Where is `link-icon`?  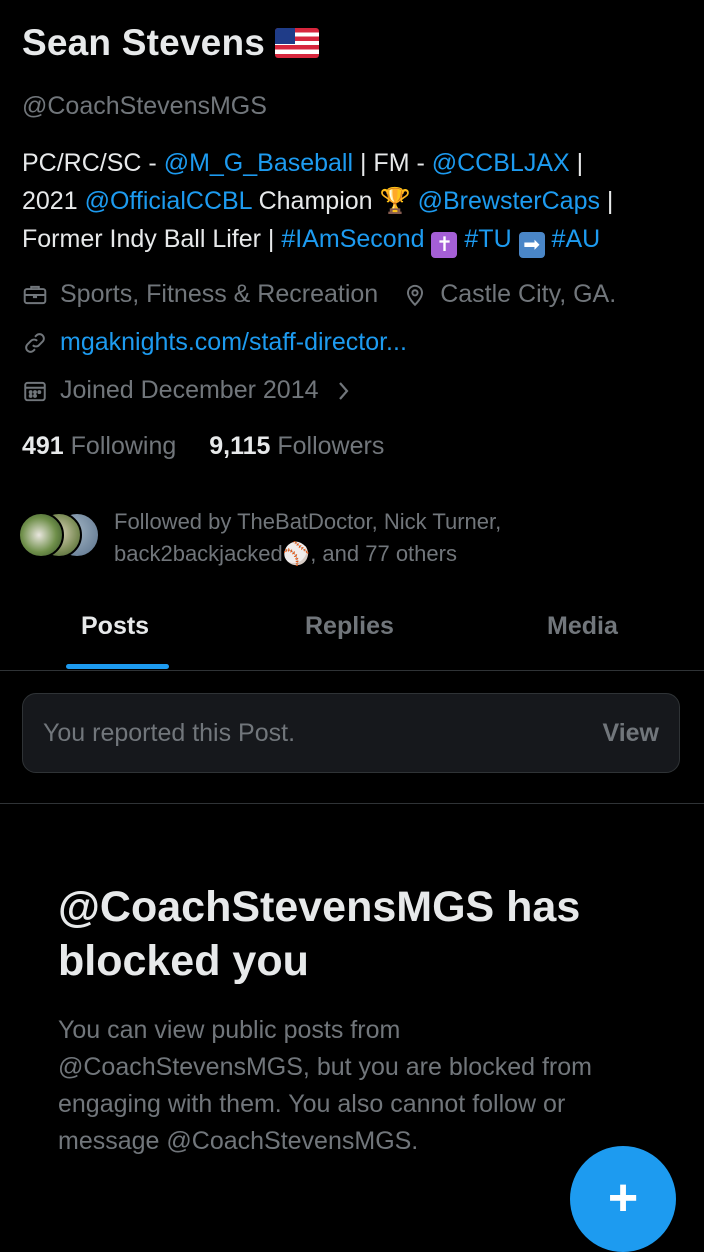 link-icon is located at coordinates (35, 342).